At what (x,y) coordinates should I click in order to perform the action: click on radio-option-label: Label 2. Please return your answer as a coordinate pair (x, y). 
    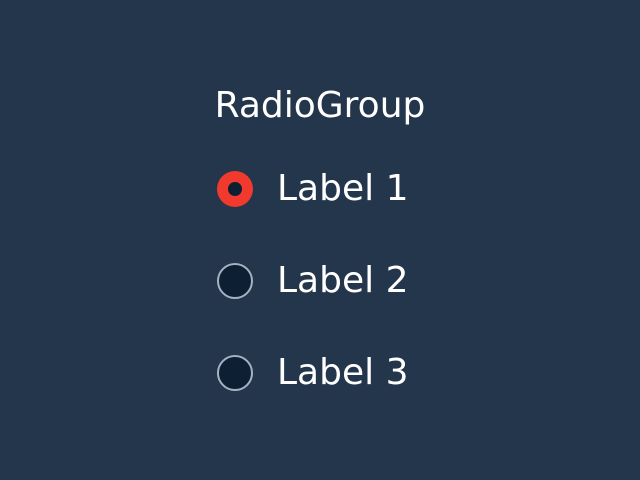
    Looking at the image, I should click on (342, 281).